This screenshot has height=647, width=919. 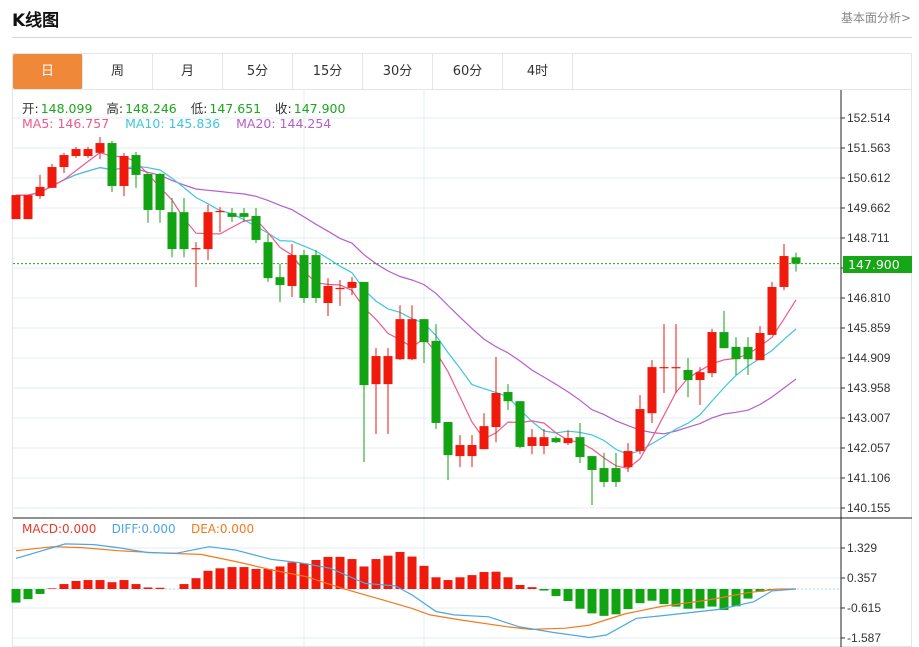 I want to click on price-tick-label: 145.859, so click(x=869, y=328).